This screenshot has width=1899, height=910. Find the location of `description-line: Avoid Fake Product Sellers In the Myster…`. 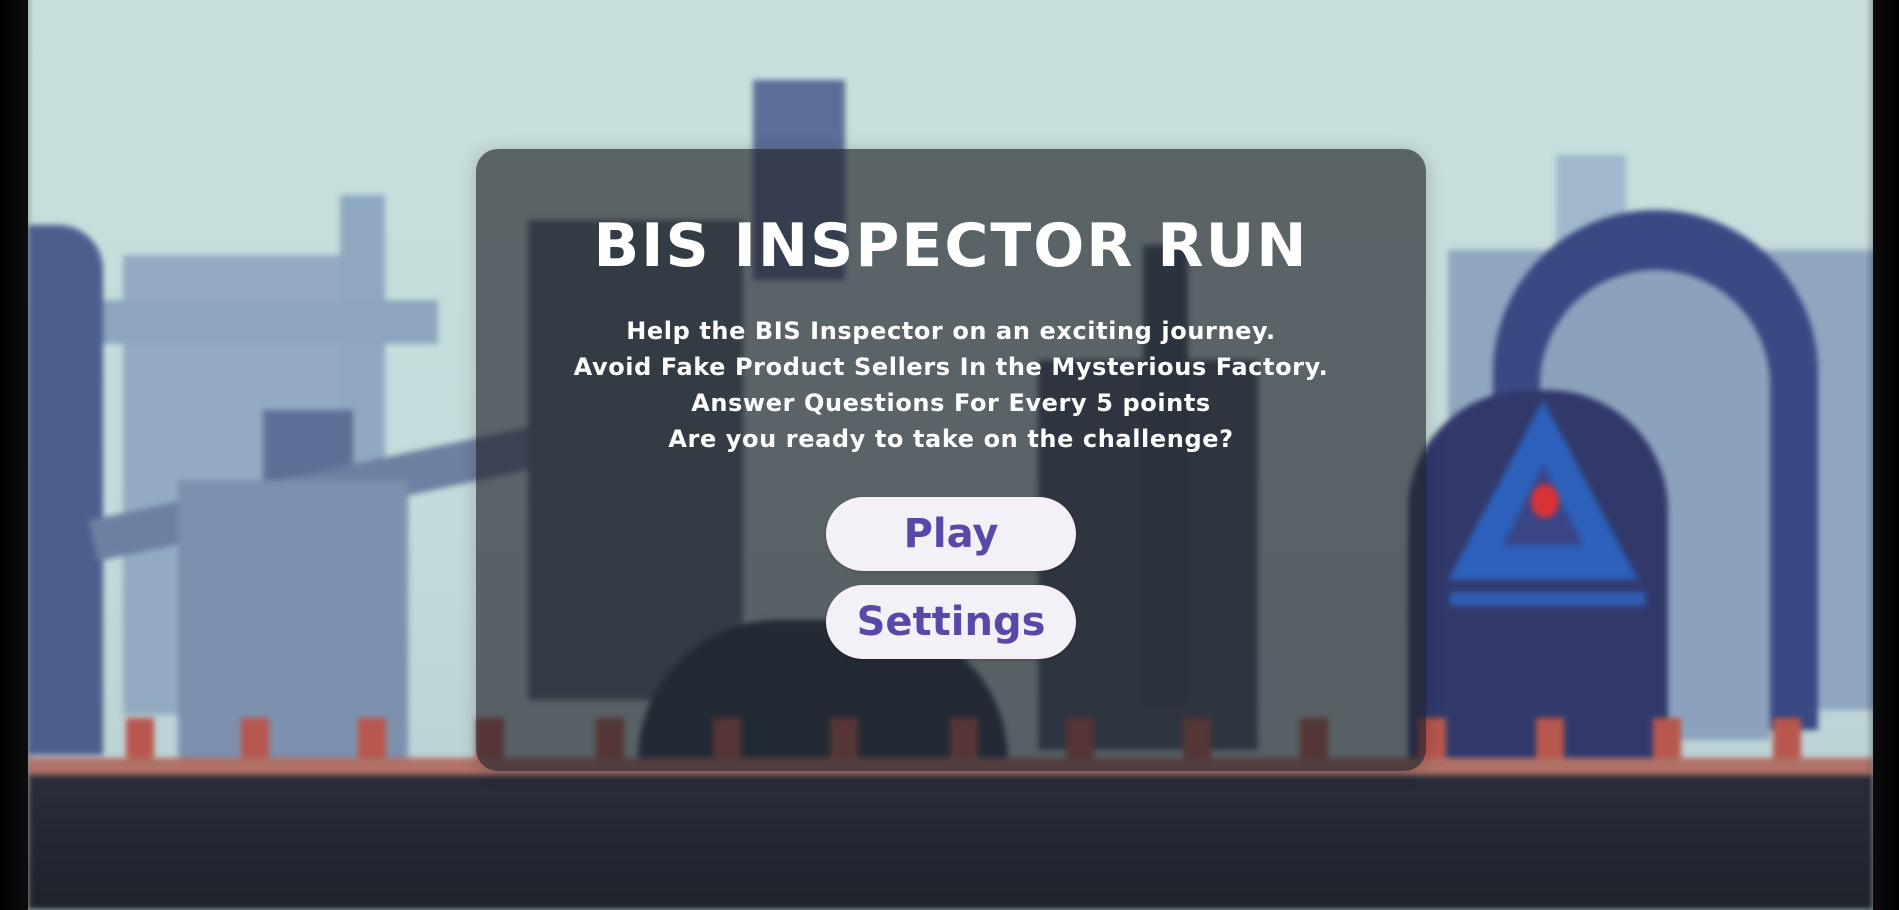

description-line: Avoid Fake Product Sellers In the Myster… is located at coordinates (951, 367).